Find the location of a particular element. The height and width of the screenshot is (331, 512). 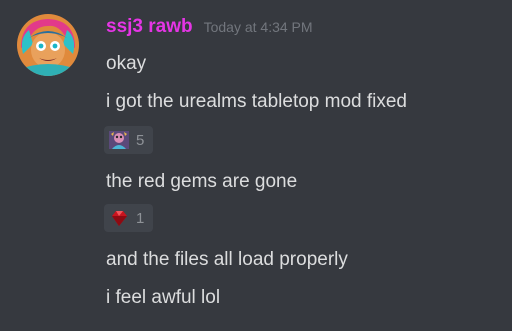

reaction-count: 1 is located at coordinates (140, 218).